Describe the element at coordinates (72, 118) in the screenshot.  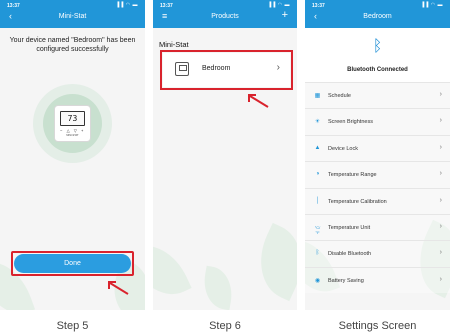
I see `device-display: 73` at that location.